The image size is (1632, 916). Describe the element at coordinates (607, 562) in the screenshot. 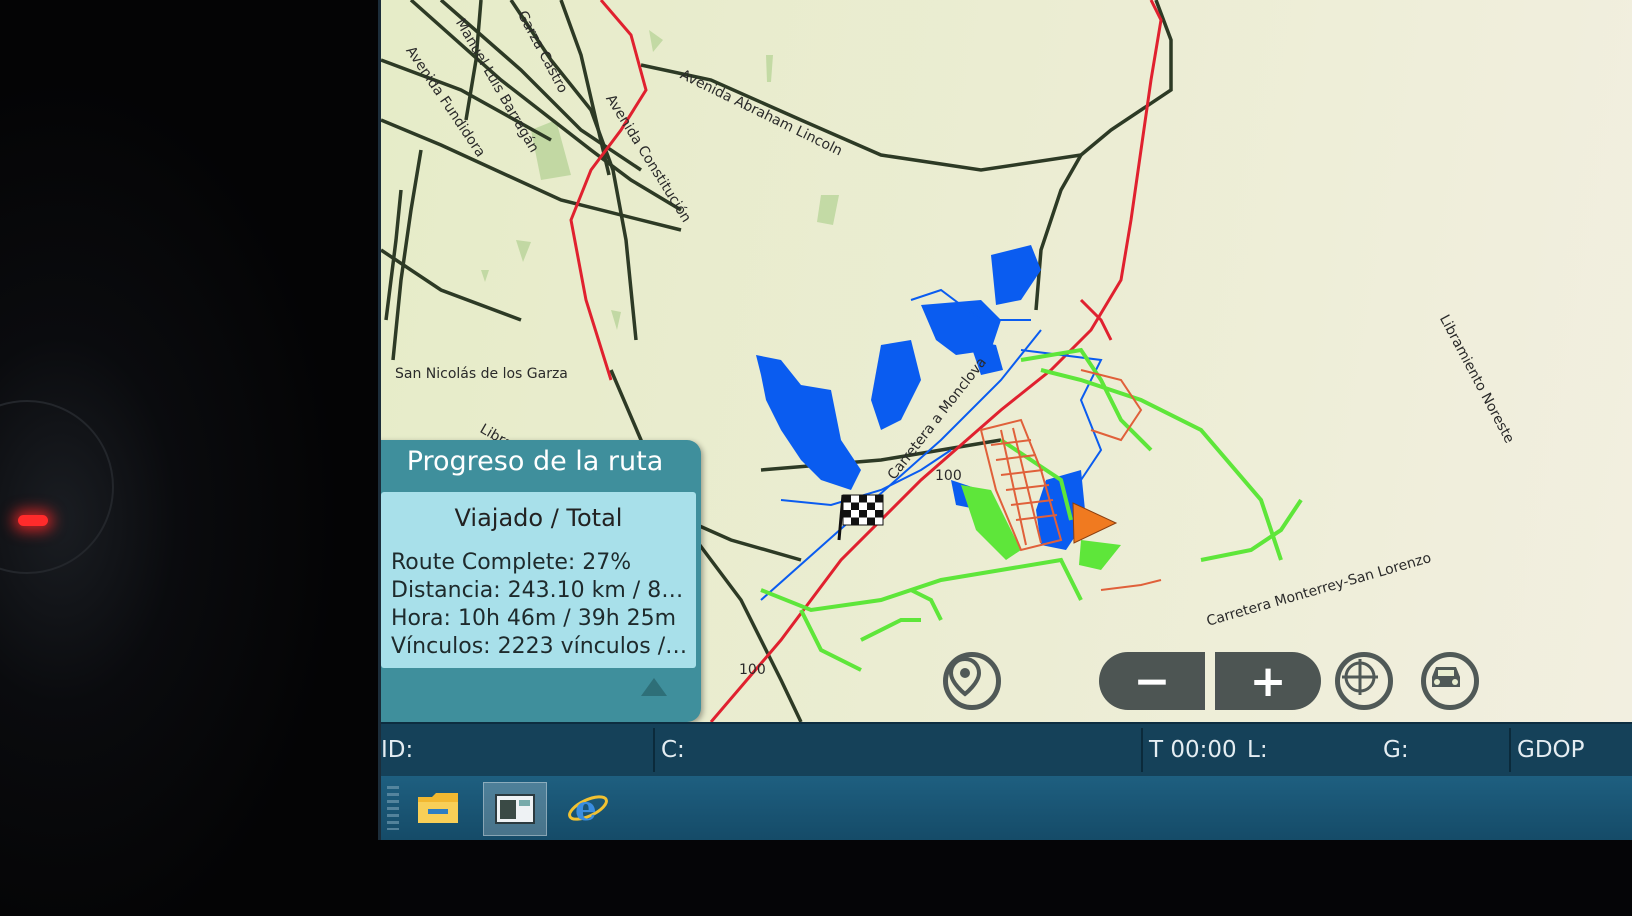

I see `route-complete-value: 27%` at that location.